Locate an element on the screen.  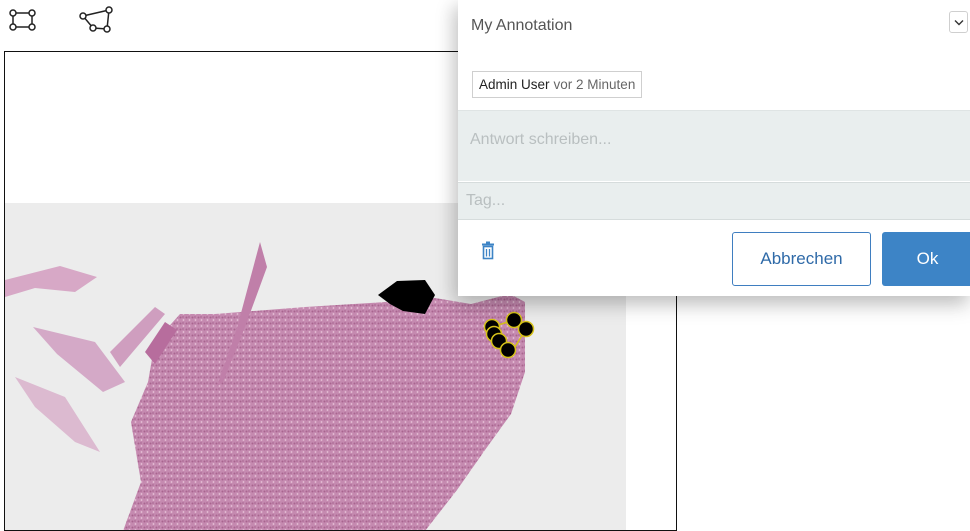
polygon-vertices-icon is located at coordinates (96, 19).